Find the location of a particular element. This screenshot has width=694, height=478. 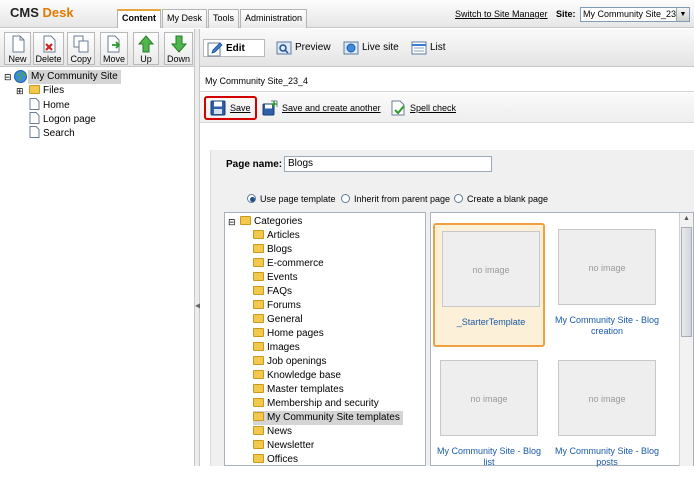

move-icon is located at coordinates (114, 44).